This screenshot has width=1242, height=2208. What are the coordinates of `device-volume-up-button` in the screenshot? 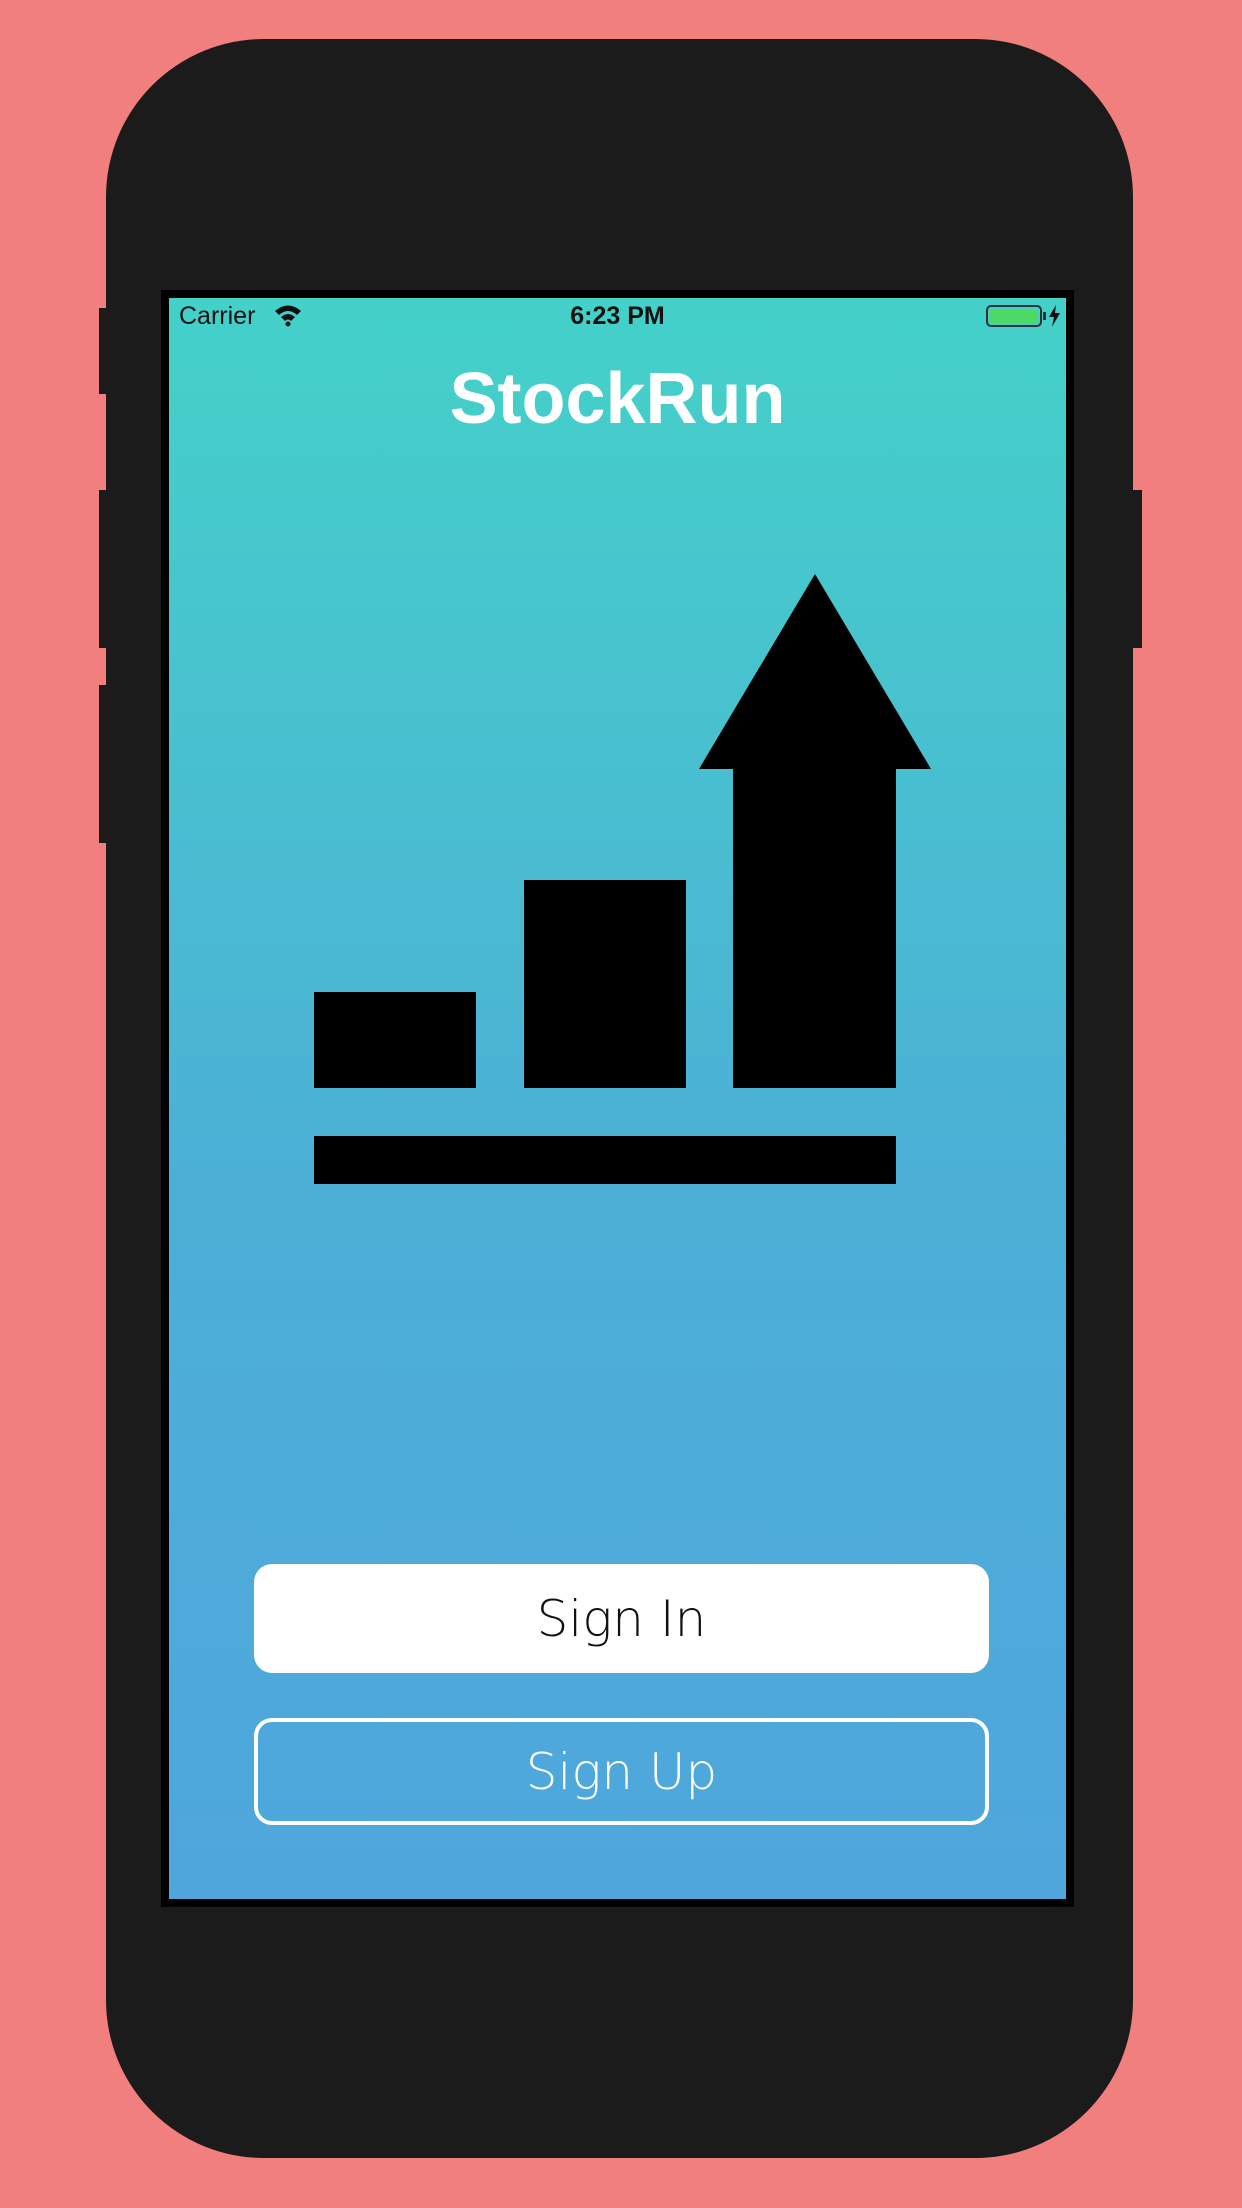 It's located at (104, 569).